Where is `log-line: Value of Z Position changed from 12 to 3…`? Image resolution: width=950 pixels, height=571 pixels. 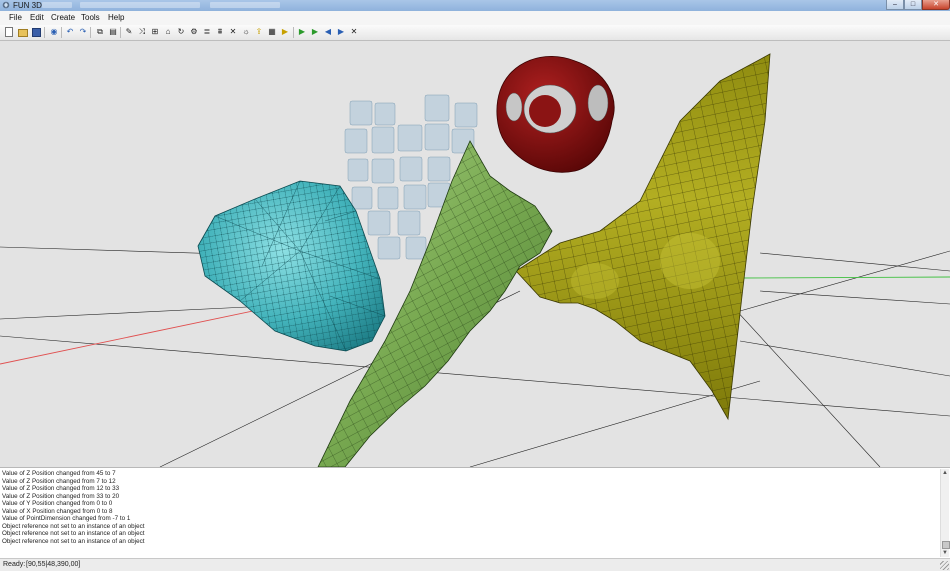 log-line: Value of Z Position changed from 12 to 3… is located at coordinates (61, 488).